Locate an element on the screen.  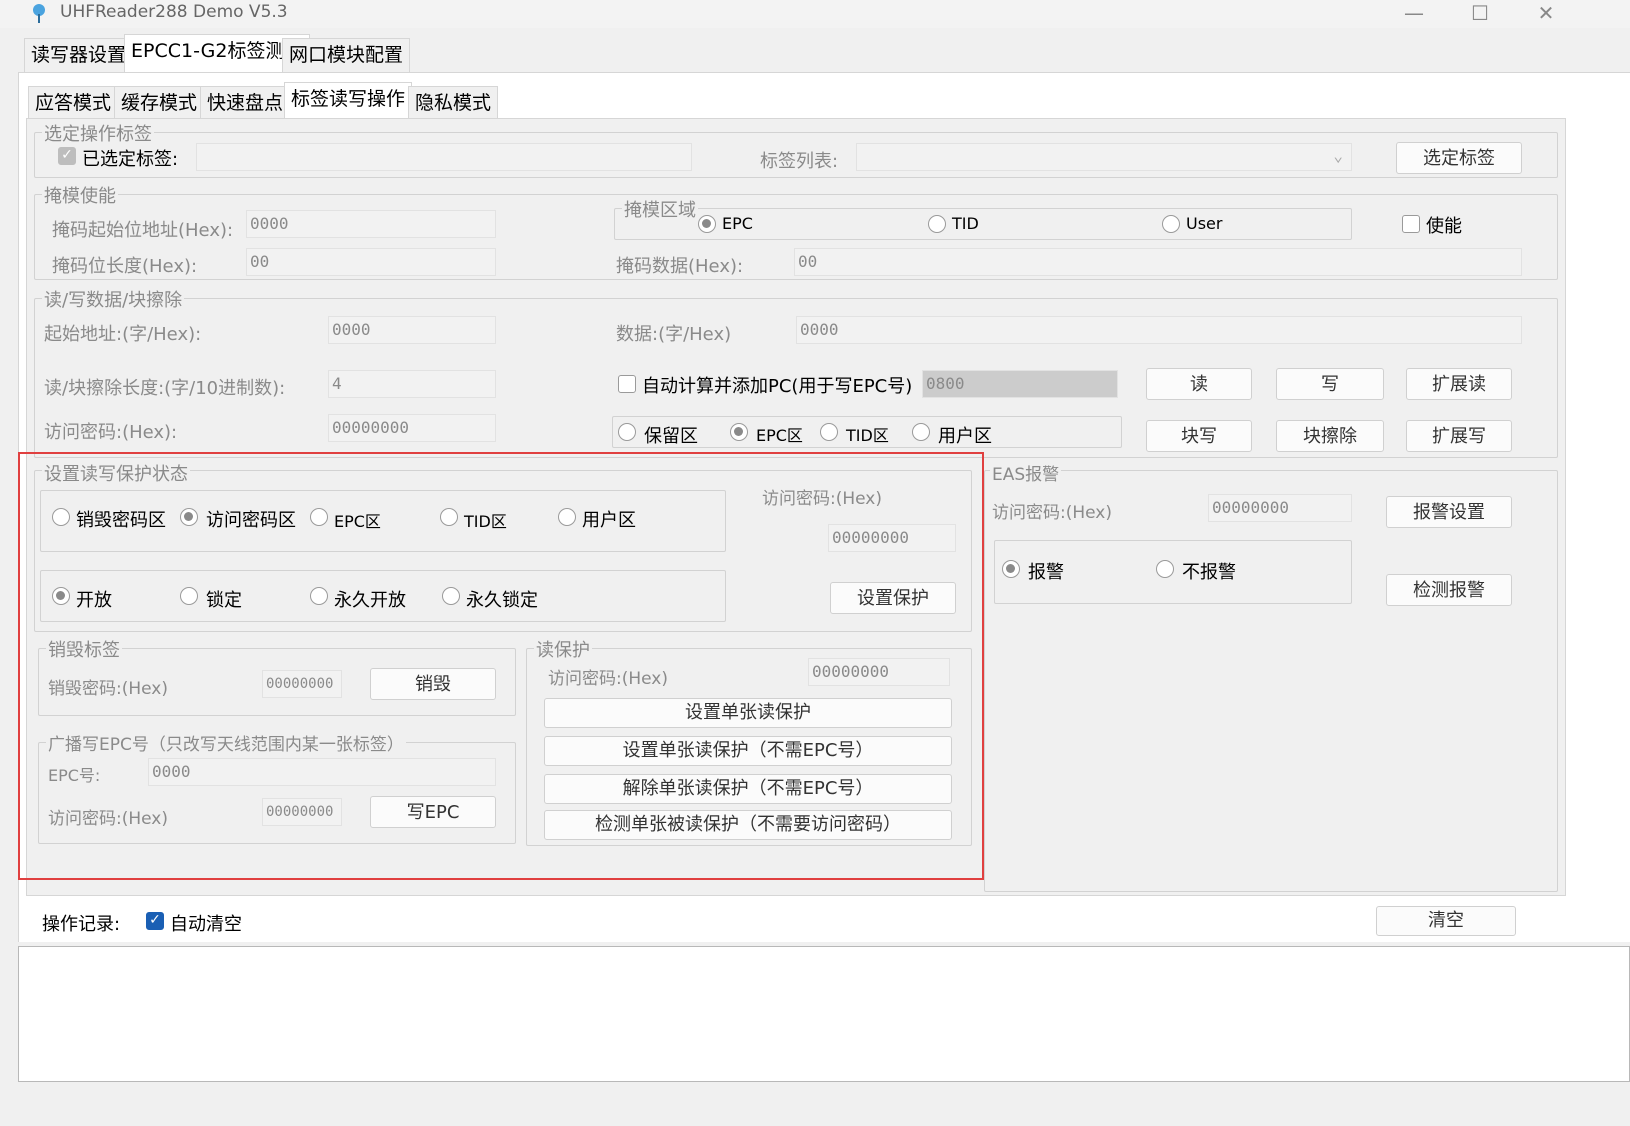
area-epc-label: EPC区 is located at coordinates (779, 435).